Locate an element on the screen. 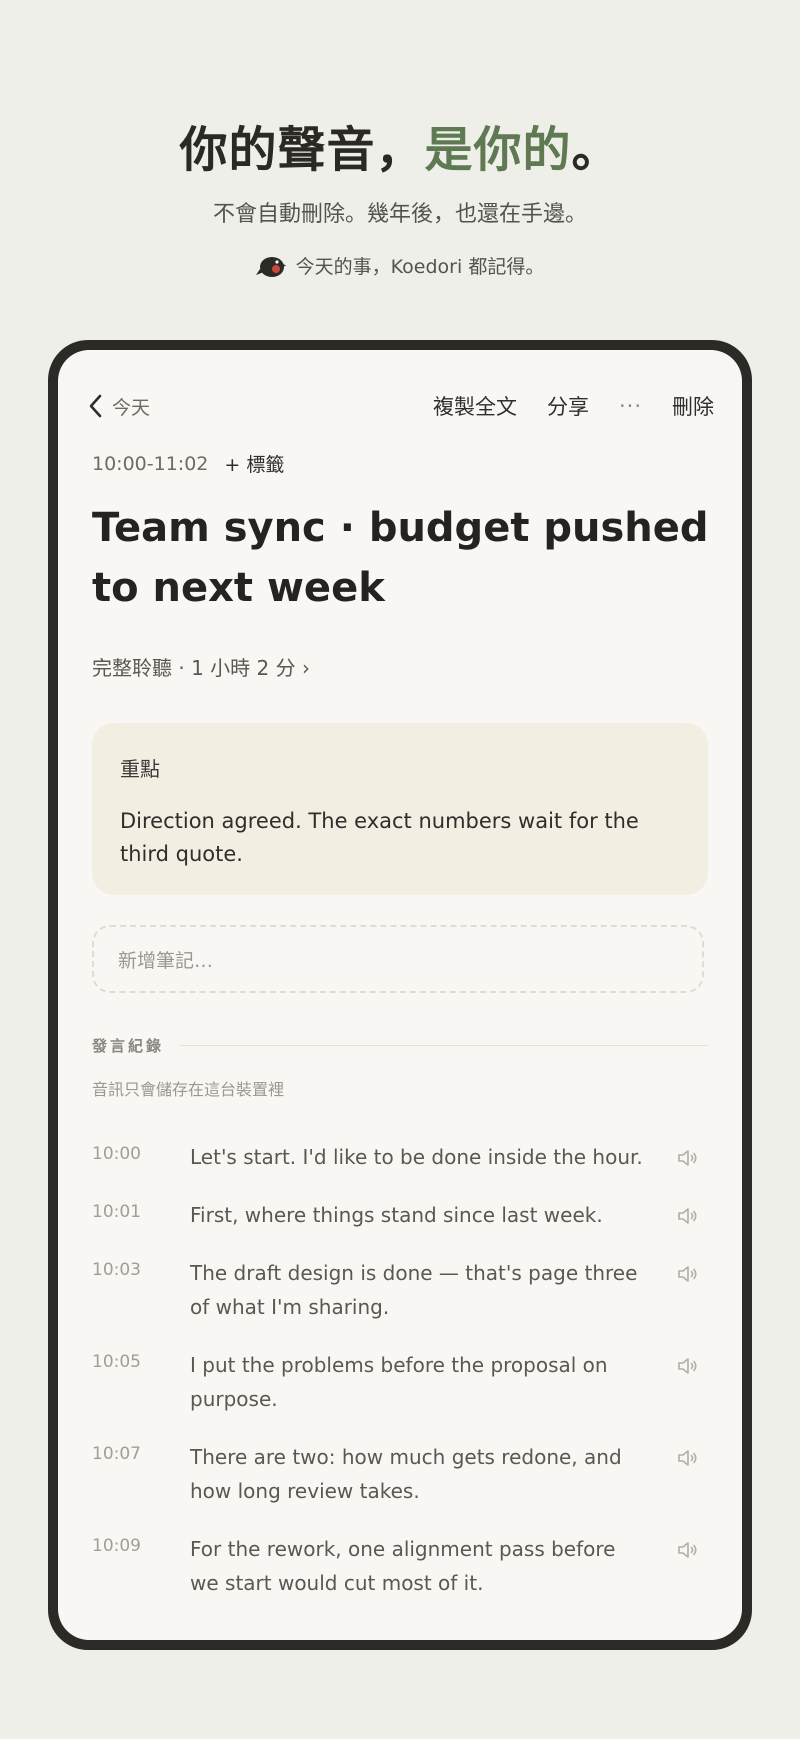 The image size is (800, 1739). more-button: ··· is located at coordinates (630, 406).